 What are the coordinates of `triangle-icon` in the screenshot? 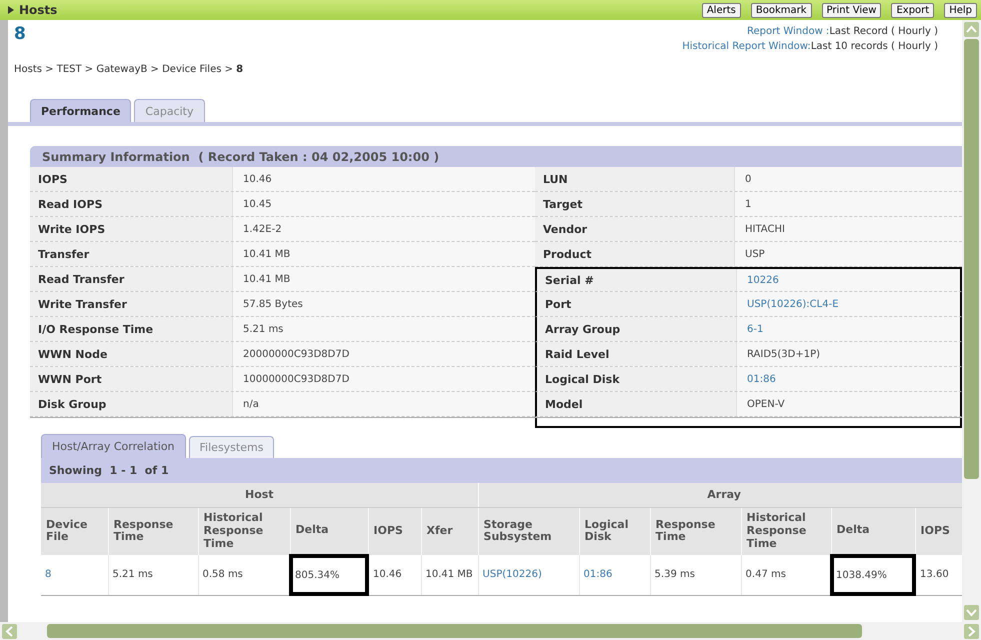 It's located at (11, 10).